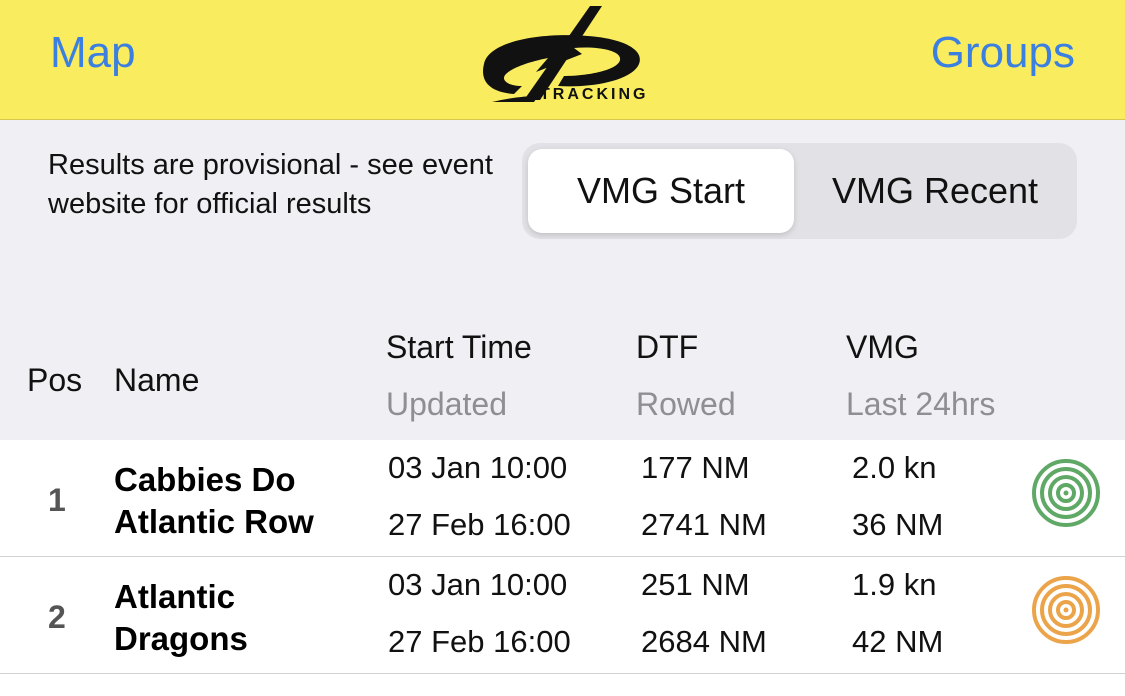 This screenshot has height=696, width=1125. What do you see at coordinates (1003, 53) in the screenshot?
I see `groups-button: Groups` at bounding box center [1003, 53].